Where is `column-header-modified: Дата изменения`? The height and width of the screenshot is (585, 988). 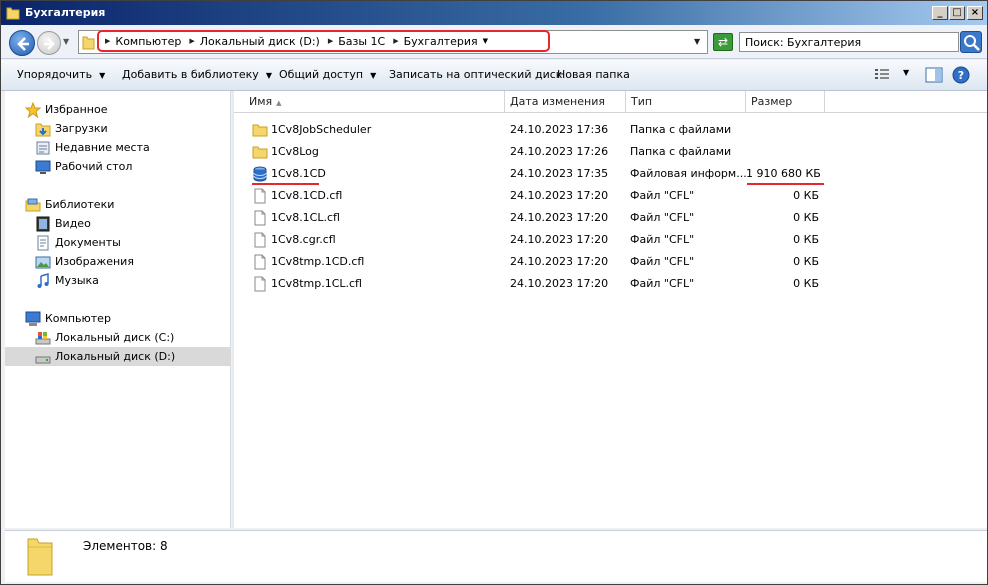 column-header-modified: Дата изменения is located at coordinates (565, 102).